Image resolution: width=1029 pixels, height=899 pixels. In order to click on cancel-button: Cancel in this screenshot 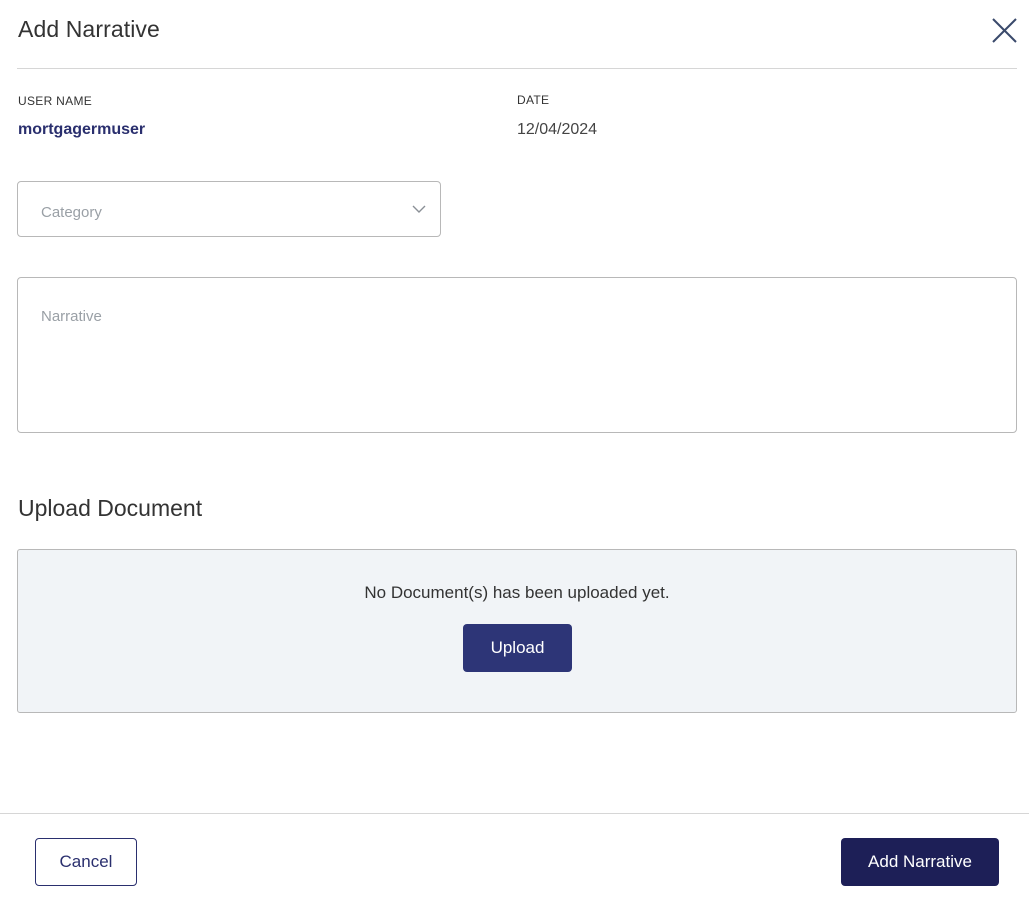, I will do `click(86, 862)`.